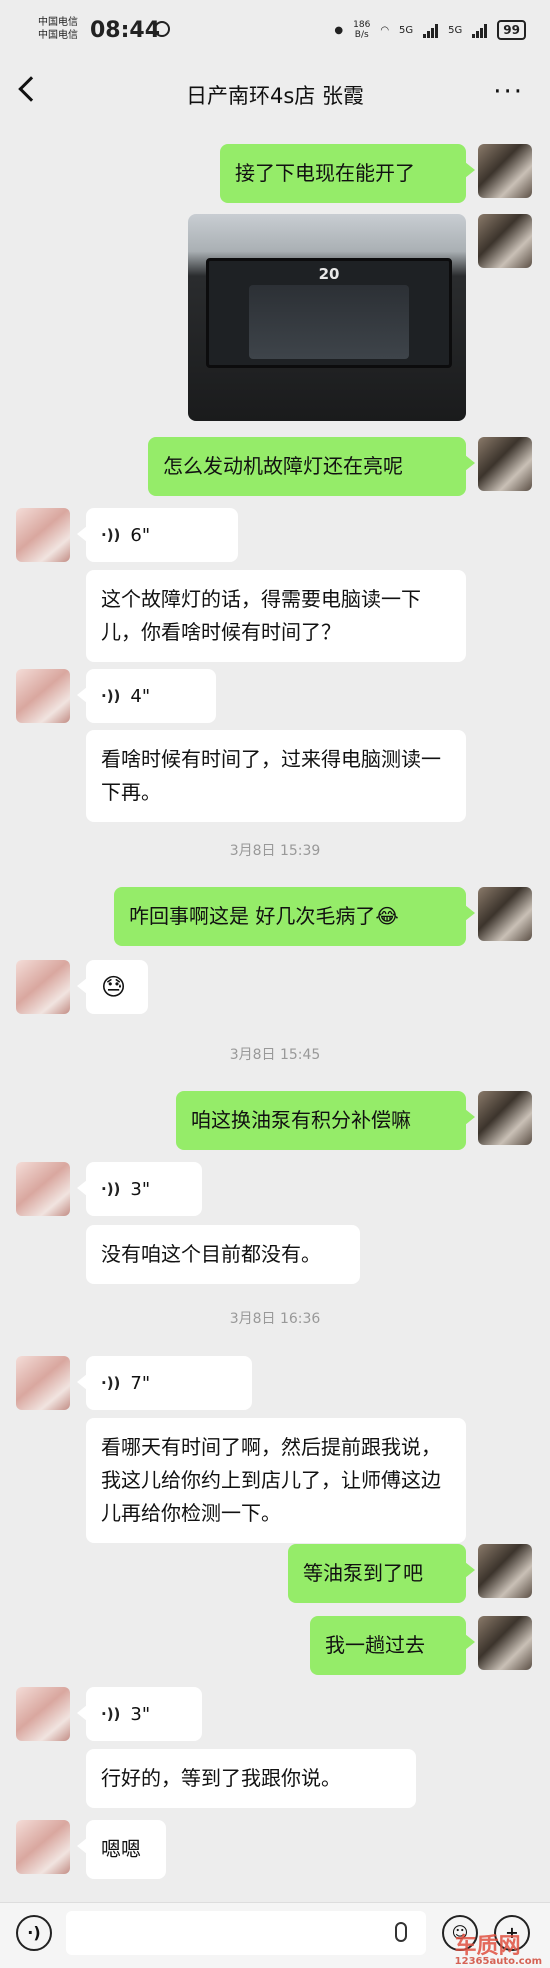 Image resolution: width=550 pixels, height=1968 pixels. I want to click on dashboard-screen: 20, so click(329, 313).